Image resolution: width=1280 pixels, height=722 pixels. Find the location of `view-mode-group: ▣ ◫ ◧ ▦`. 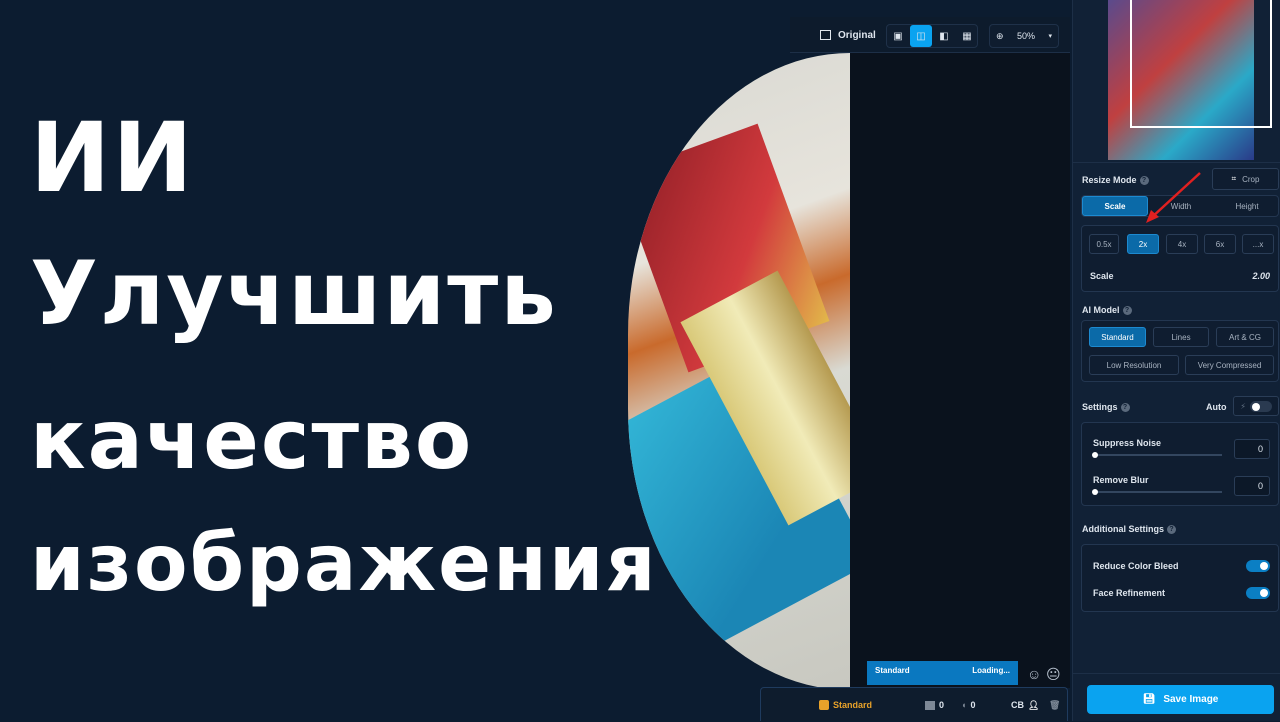

view-mode-group: ▣ ◫ ◧ ▦ is located at coordinates (932, 36).